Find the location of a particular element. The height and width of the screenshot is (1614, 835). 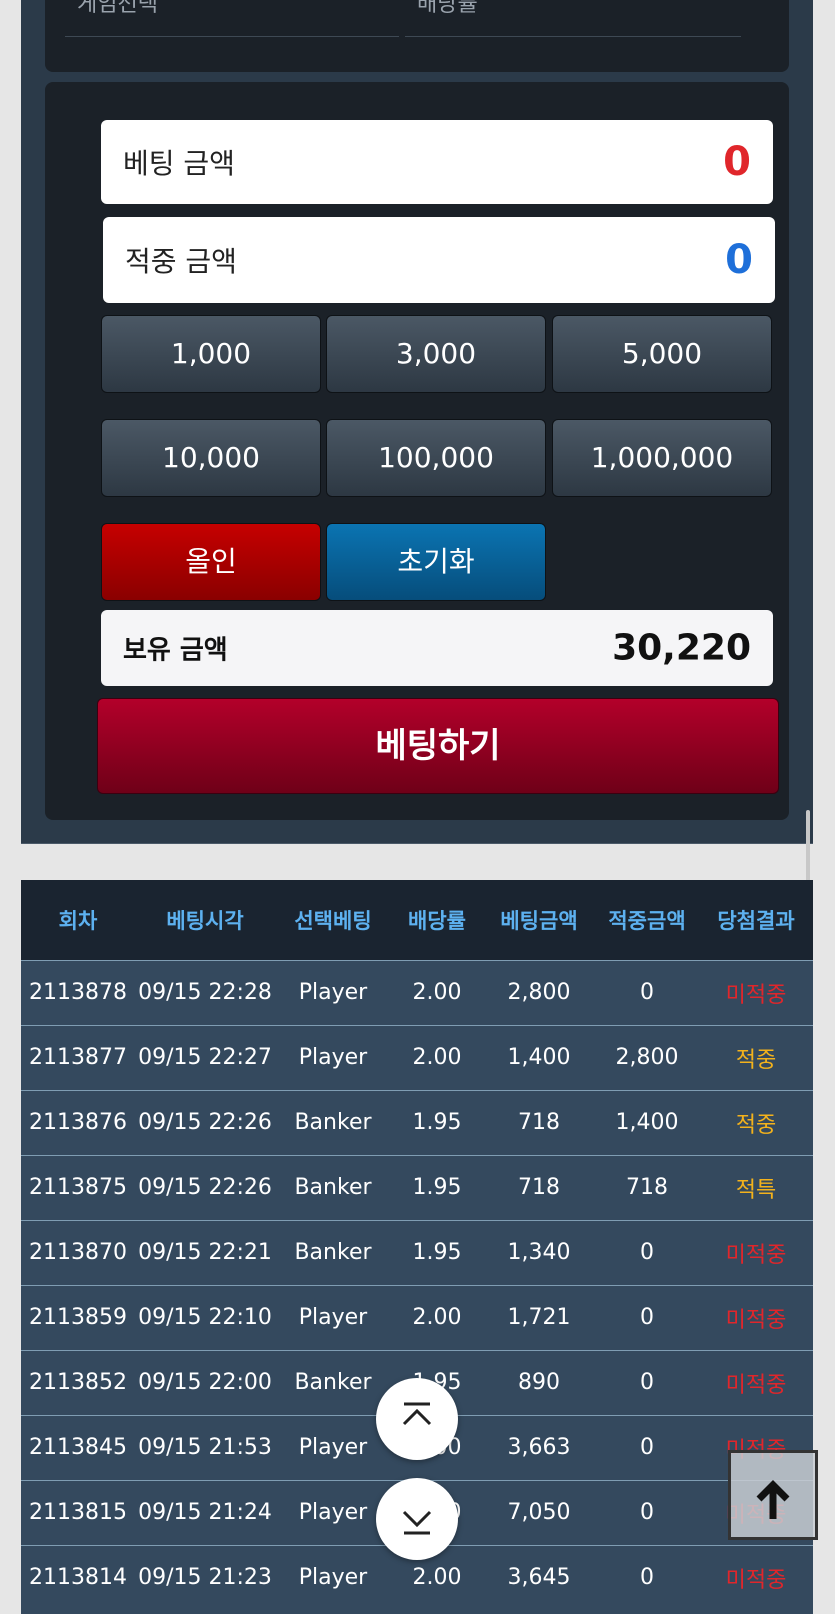

amount-button-10000: 10,000 is located at coordinates (211, 458).